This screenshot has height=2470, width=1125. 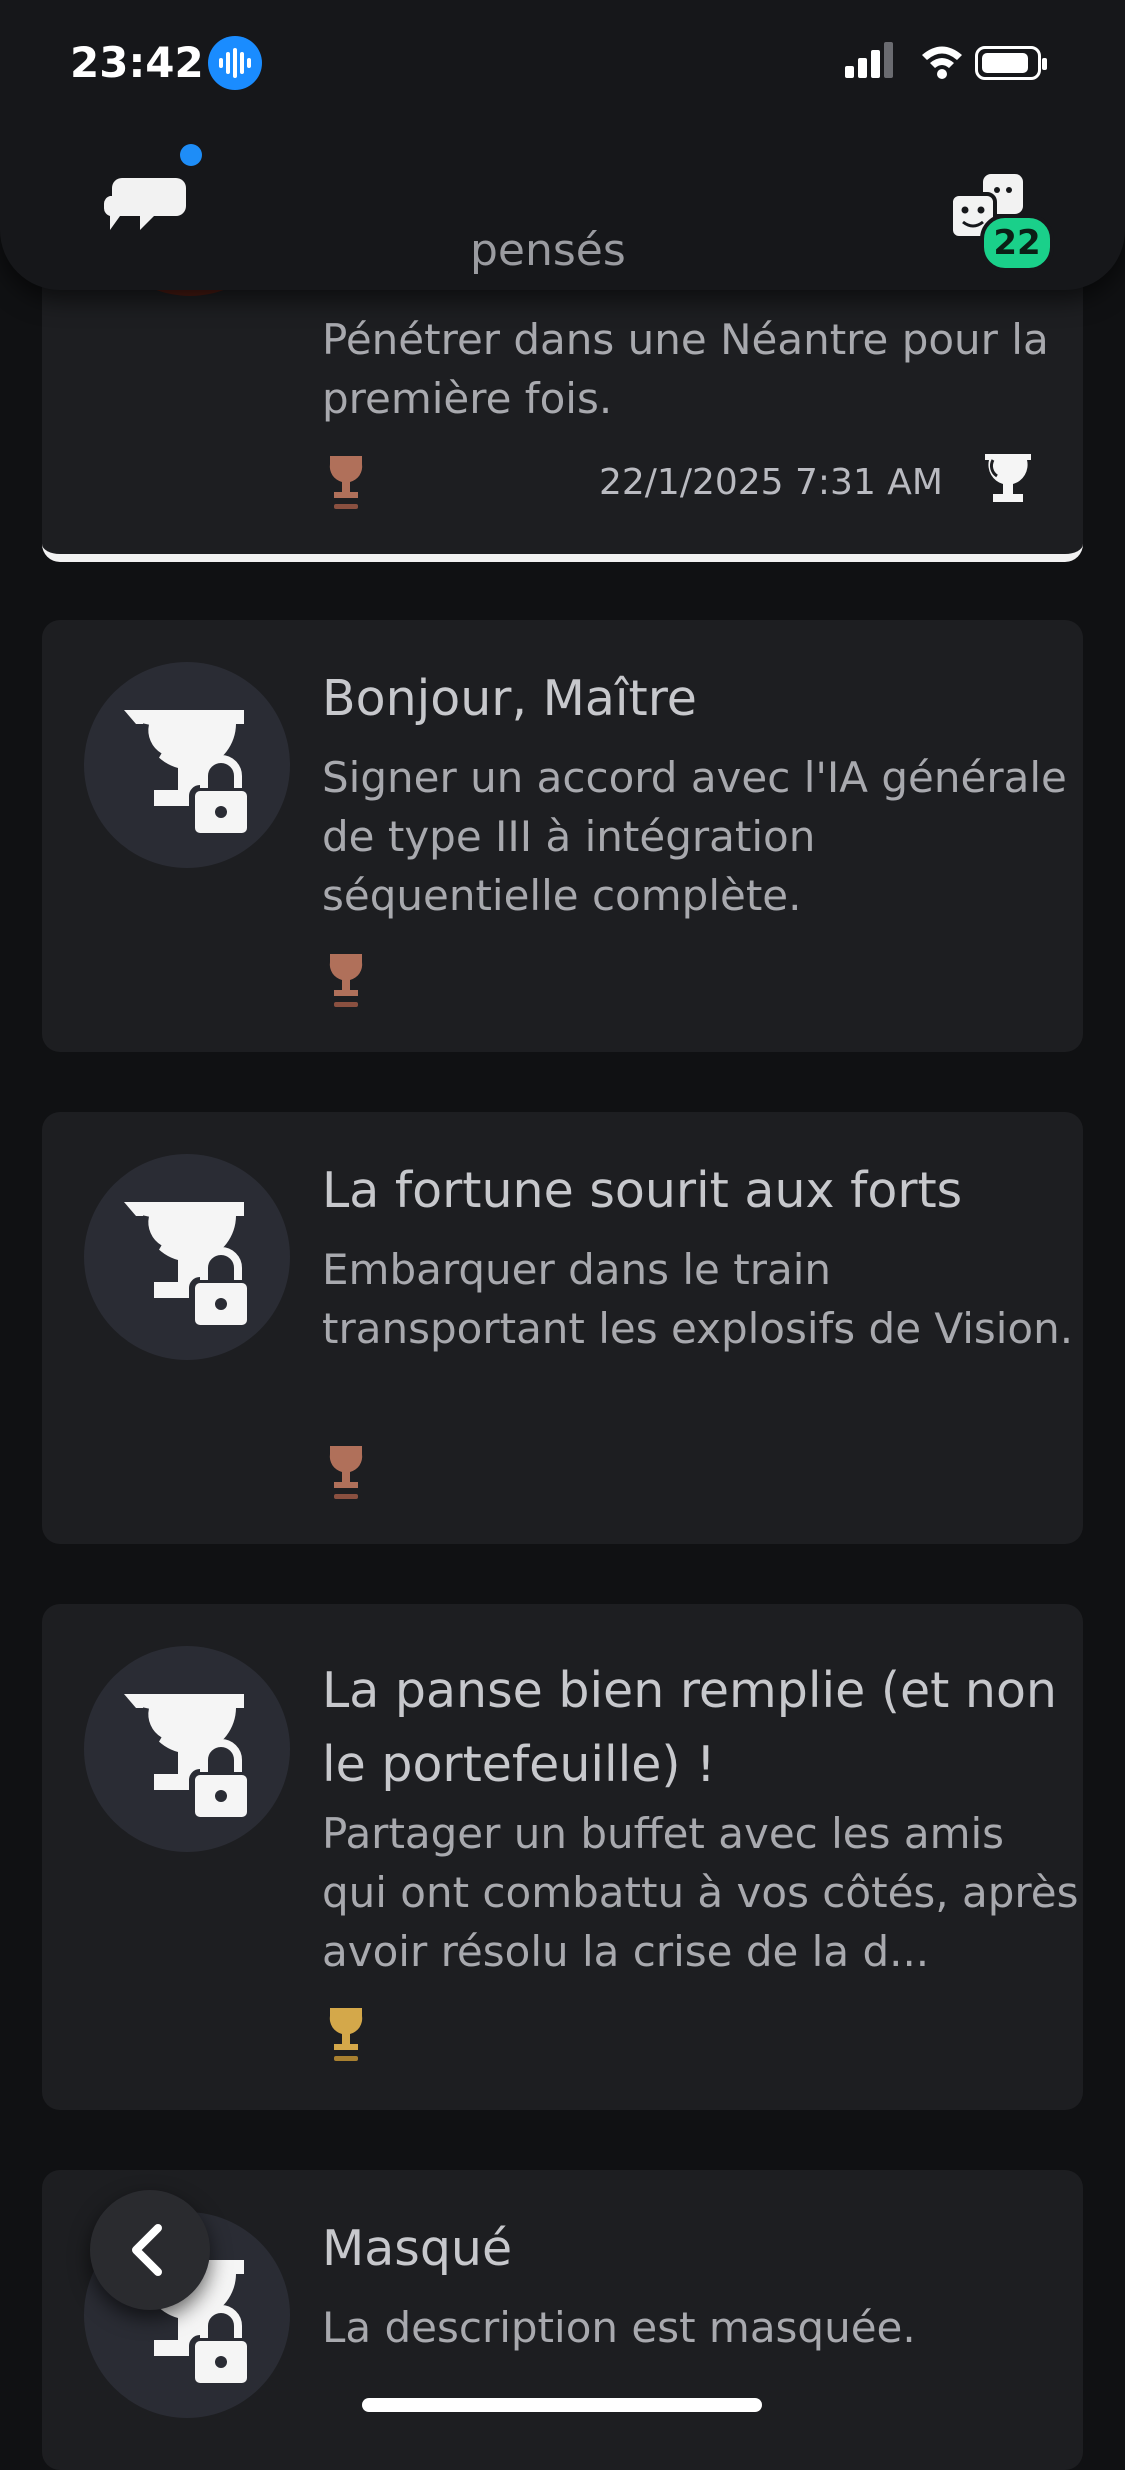 I want to click on gold-cup-icon, so click(x=346, y=2034).